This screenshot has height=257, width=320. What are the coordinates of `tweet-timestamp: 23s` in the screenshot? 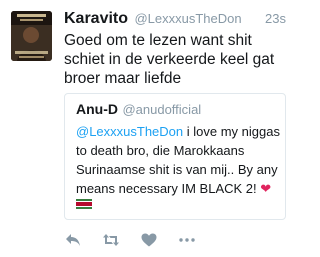 It's located at (275, 18).